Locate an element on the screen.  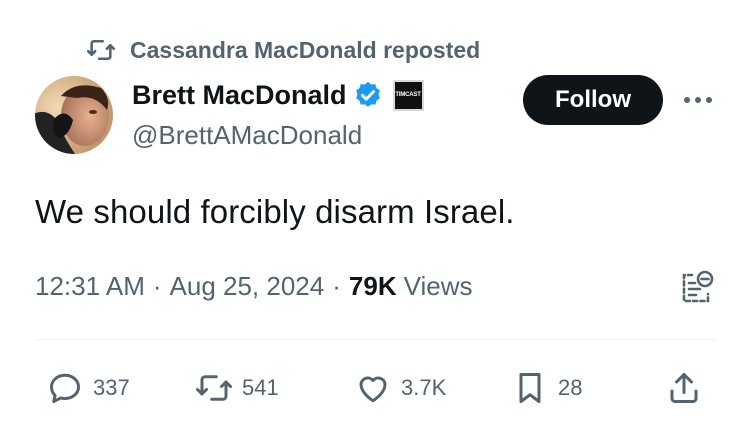
like-count: 3.7K is located at coordinates (424, 387).